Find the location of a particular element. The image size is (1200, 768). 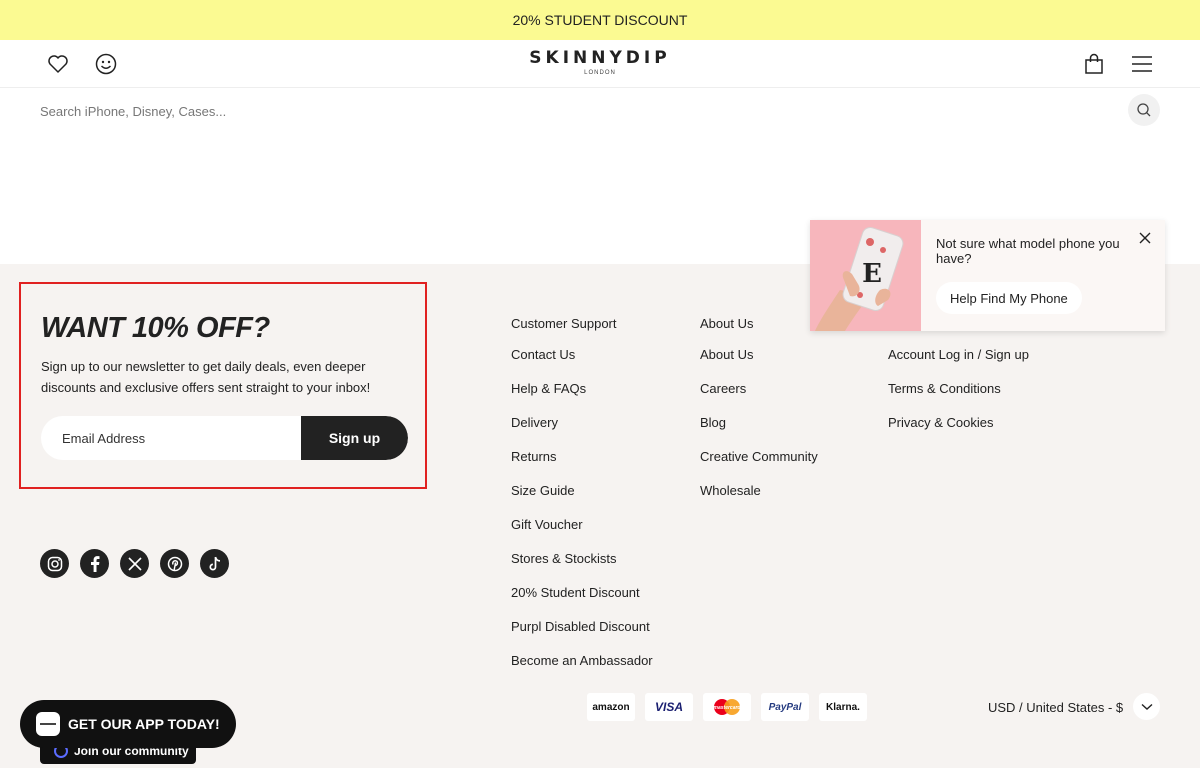

search-bar is located at coordinates (600, 111).